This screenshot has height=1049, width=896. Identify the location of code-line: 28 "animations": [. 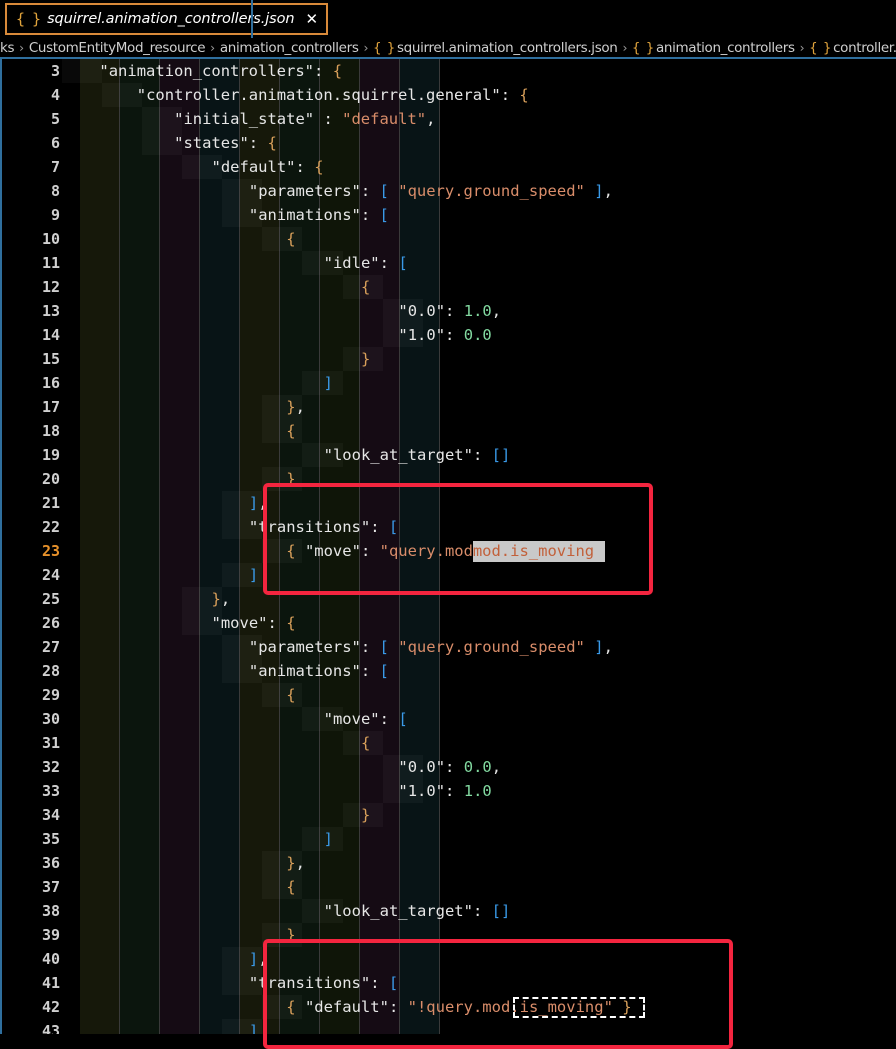
(449, 671).